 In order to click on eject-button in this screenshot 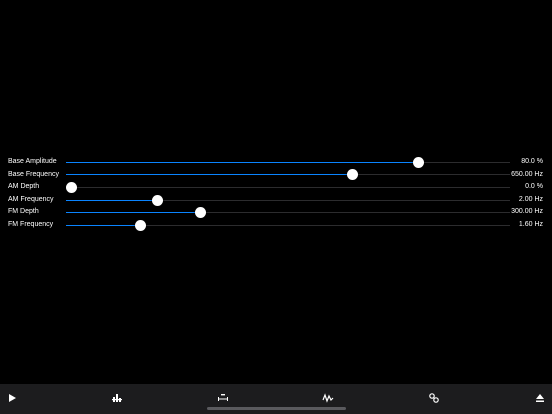, I will do `click(540, 398)`.